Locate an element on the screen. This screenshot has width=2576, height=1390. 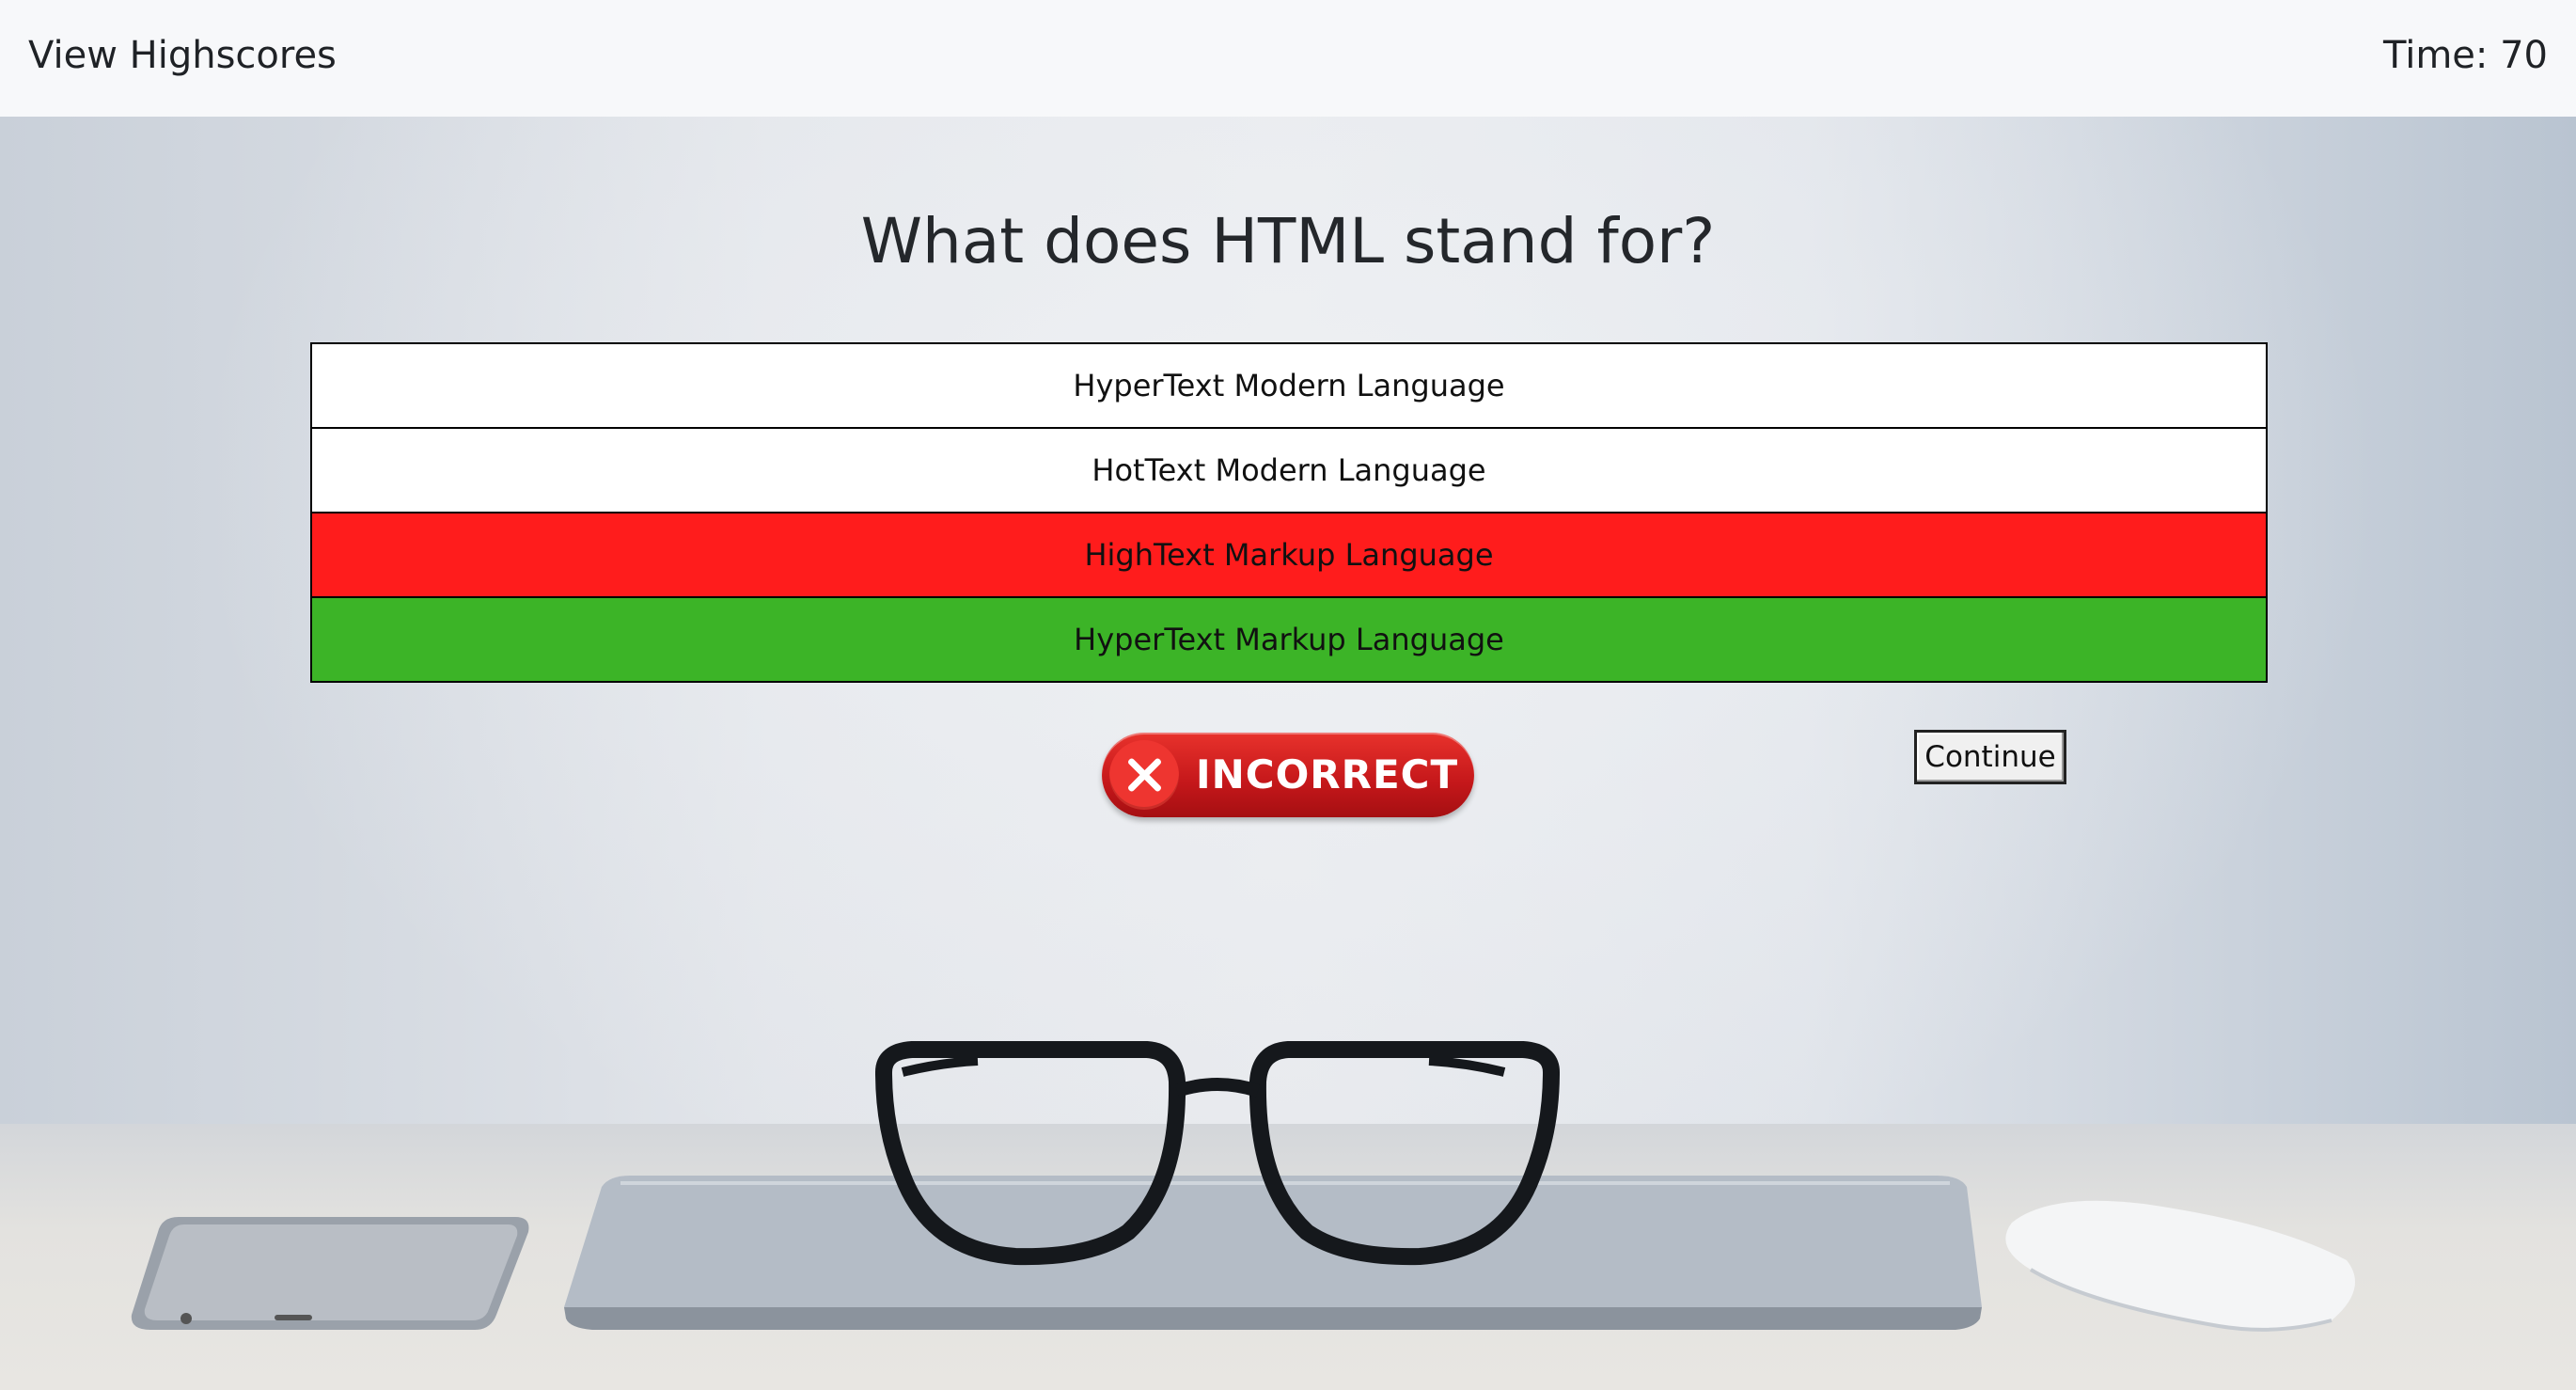
mouse-image is located at coordinates (2180, 1266).